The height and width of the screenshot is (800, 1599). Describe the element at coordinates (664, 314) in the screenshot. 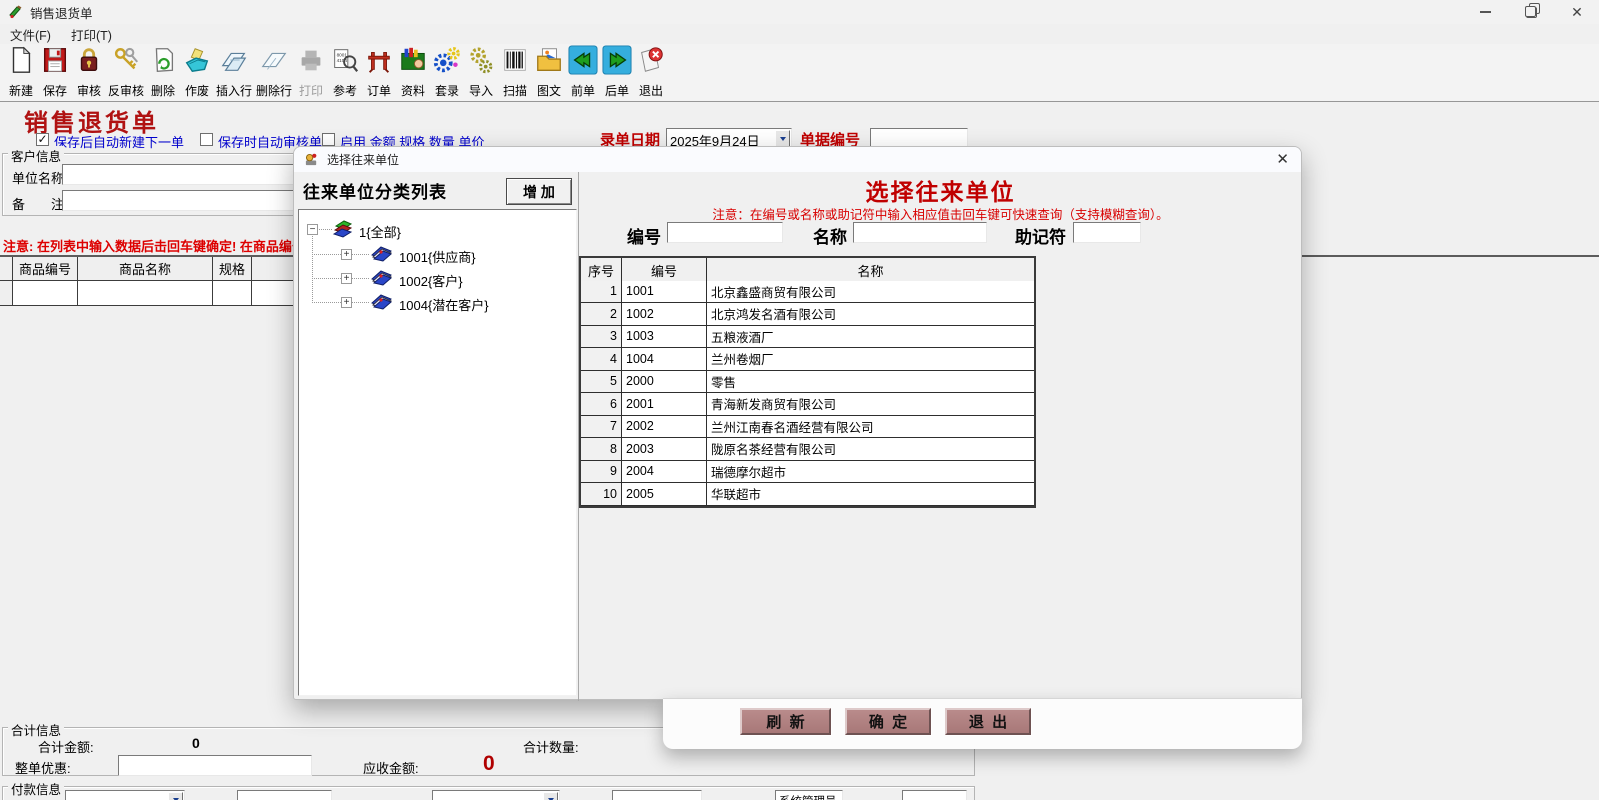

I see `cell-code: 1002` at that location.